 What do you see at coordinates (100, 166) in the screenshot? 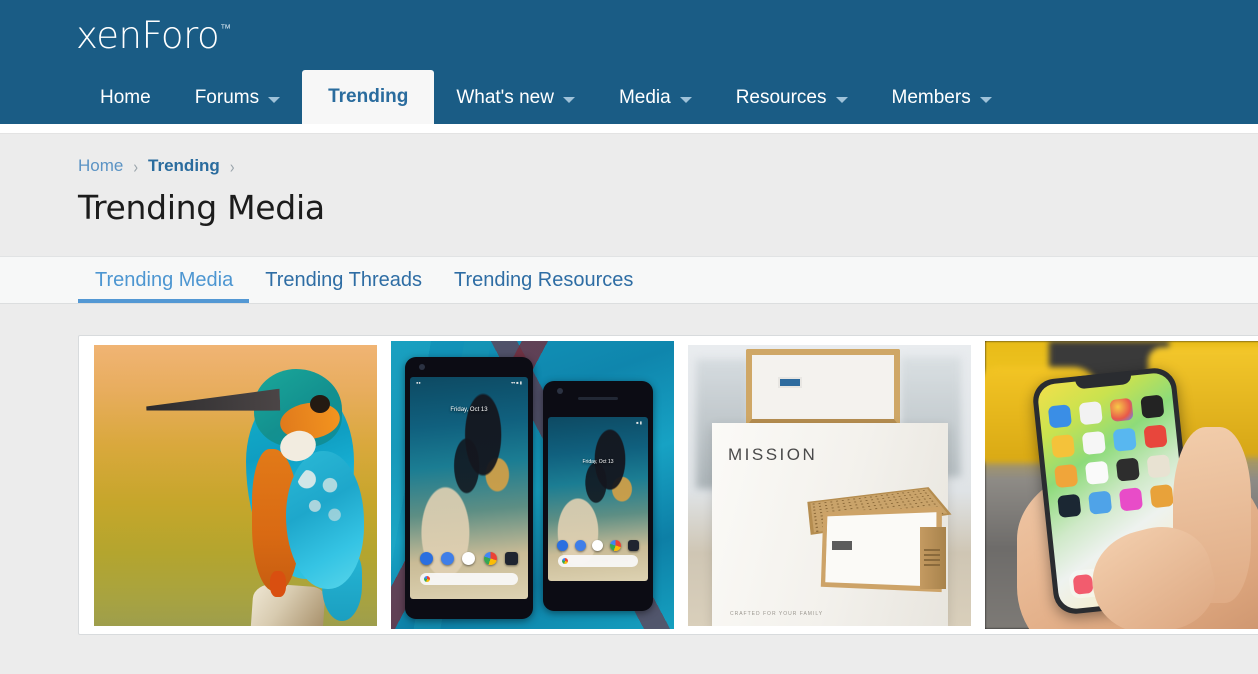
I see `breadcrumb-item-home: Home` at bounding box center [100, 166].